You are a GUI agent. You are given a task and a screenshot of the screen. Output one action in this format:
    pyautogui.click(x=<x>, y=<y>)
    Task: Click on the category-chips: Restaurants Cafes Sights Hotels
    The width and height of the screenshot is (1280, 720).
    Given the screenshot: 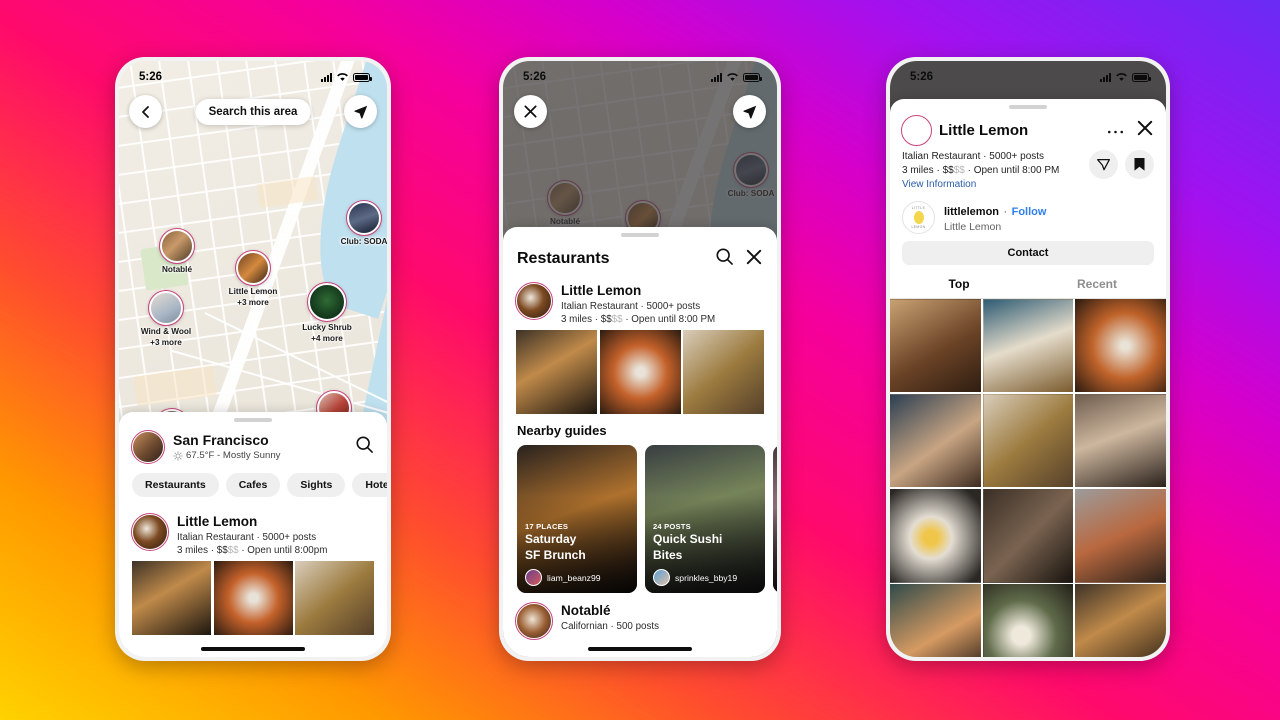 What is the action you would take?
    pyautogui.click(x=253, y=487)
    